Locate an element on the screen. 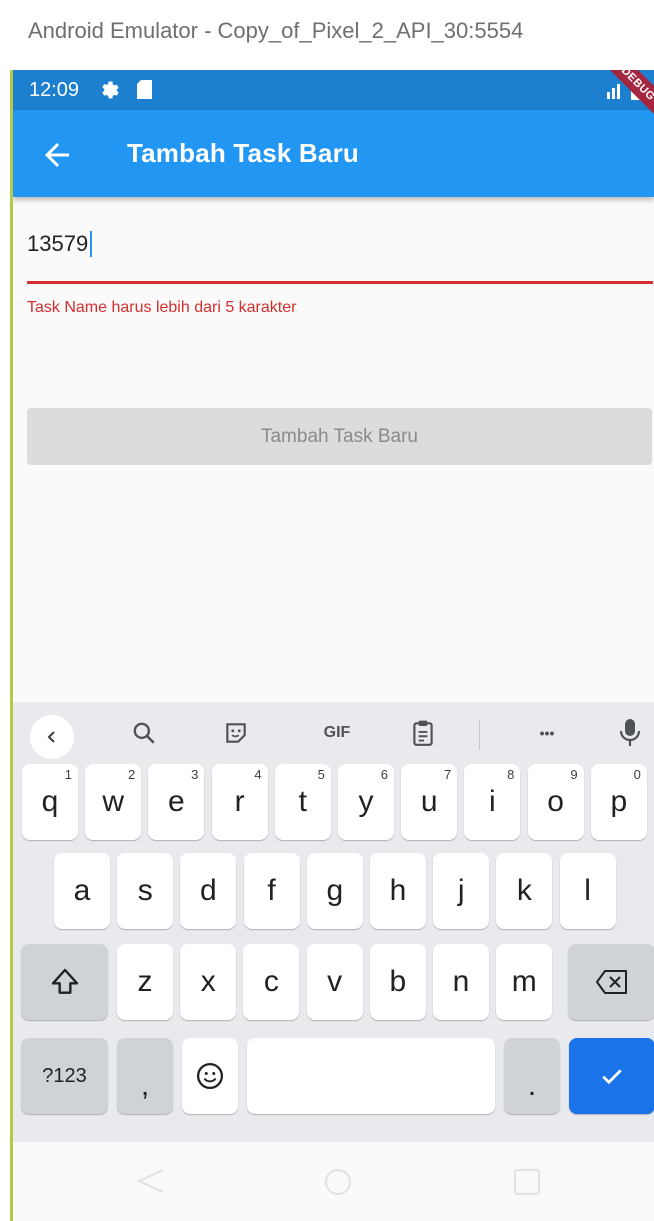 This screenshot has height=1221, width=654. keyboard-sticker-button is located at coordinates (236, 733).